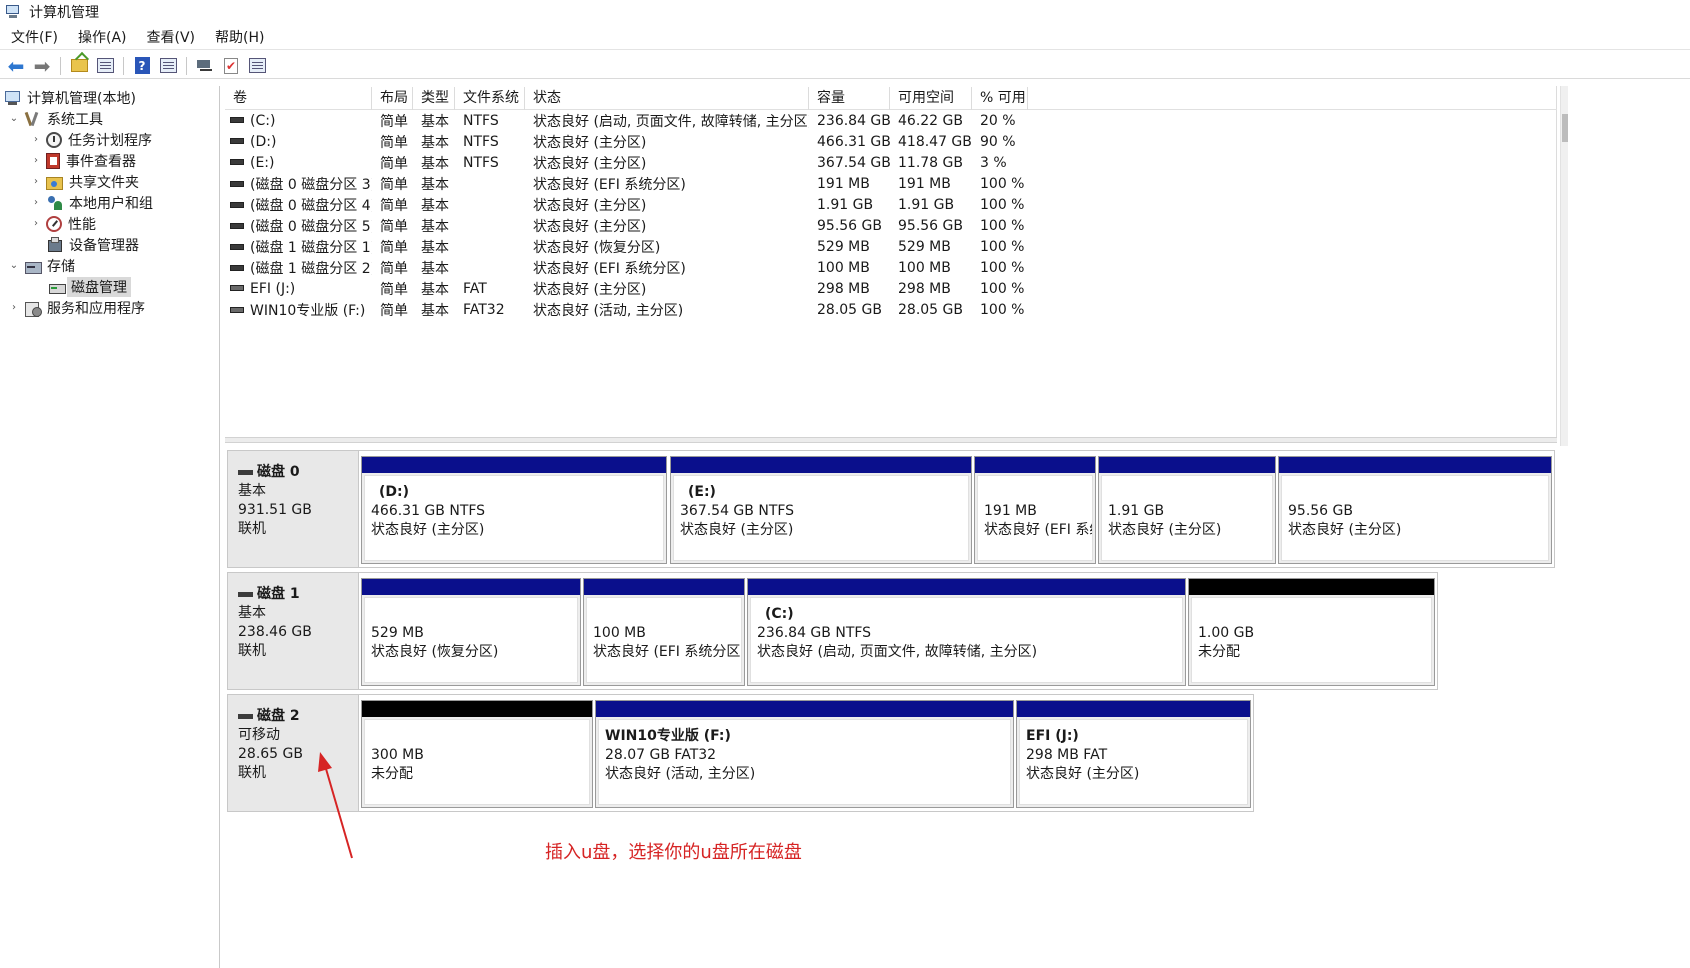 The image size is (1690, 968). I want to click on cell-capacity: 529 MB, so click(849, 247).